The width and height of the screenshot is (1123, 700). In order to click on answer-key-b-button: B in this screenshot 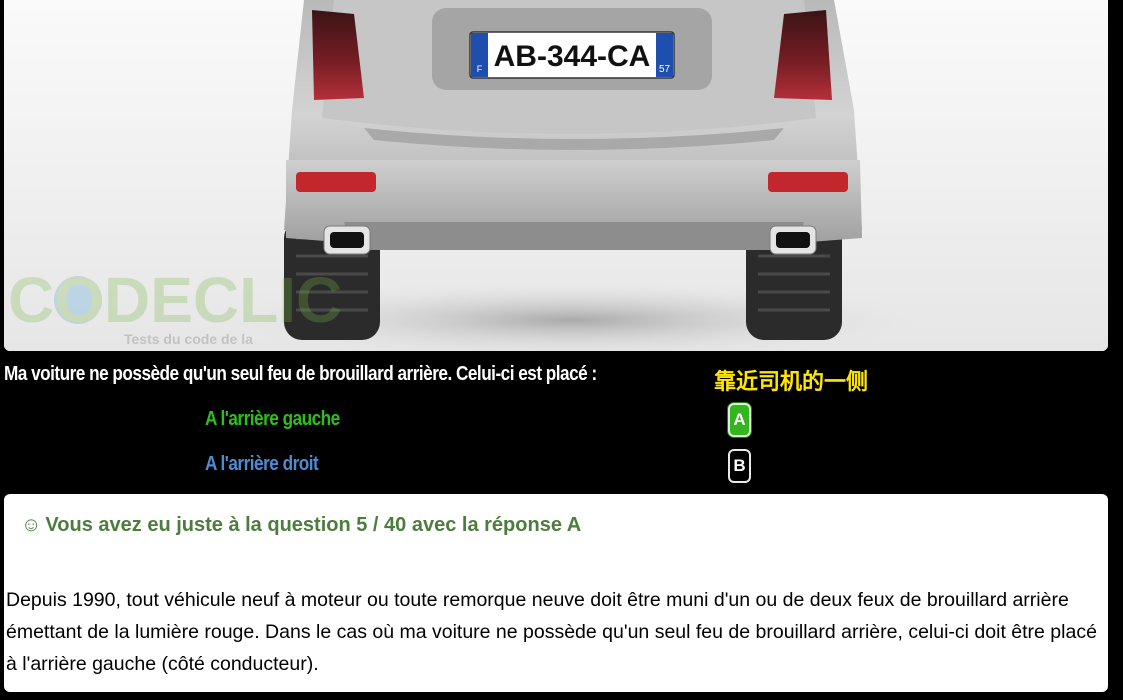, I will do `click(739, 466)`.